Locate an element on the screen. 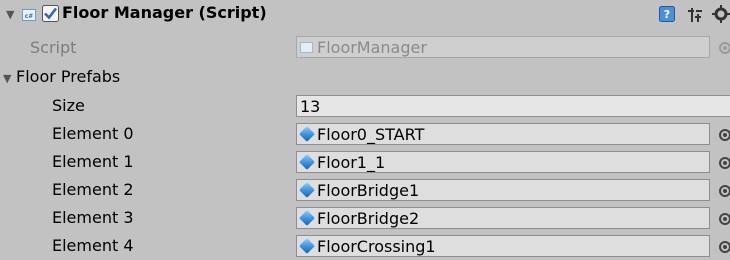 The width and height of the screenshot is (730, 260). element-label: Element 3 is located at coordinates (93, 217).